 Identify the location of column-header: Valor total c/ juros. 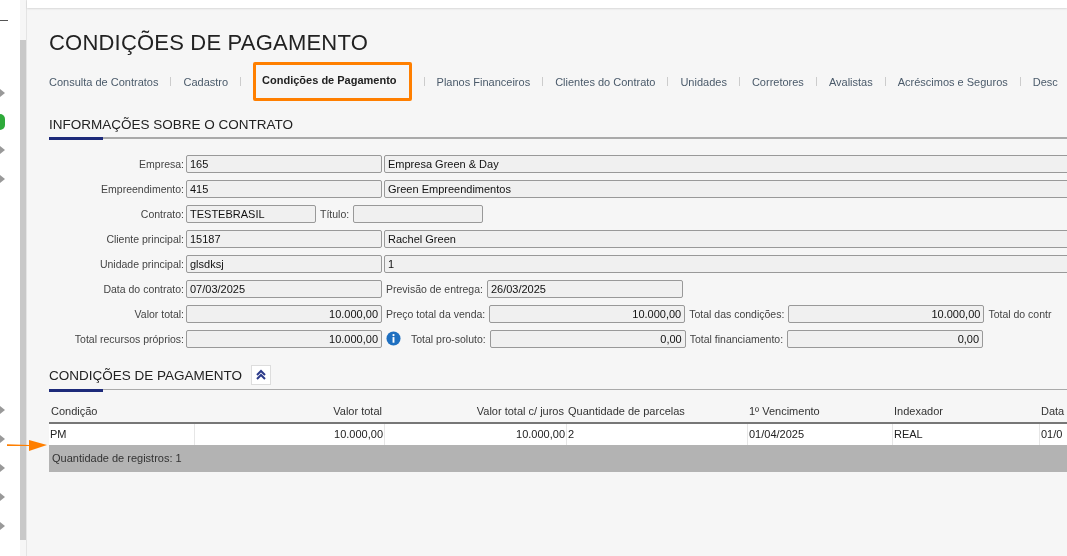
(475, 411).